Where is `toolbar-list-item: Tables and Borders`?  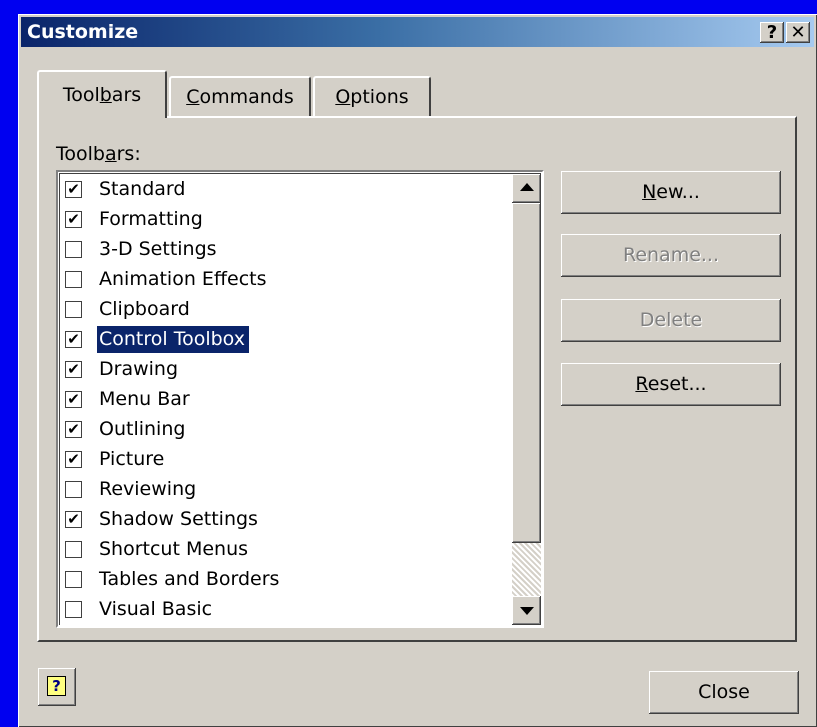
toolbar-list-item: Tables and Borders is located at coordinates (282, 580).